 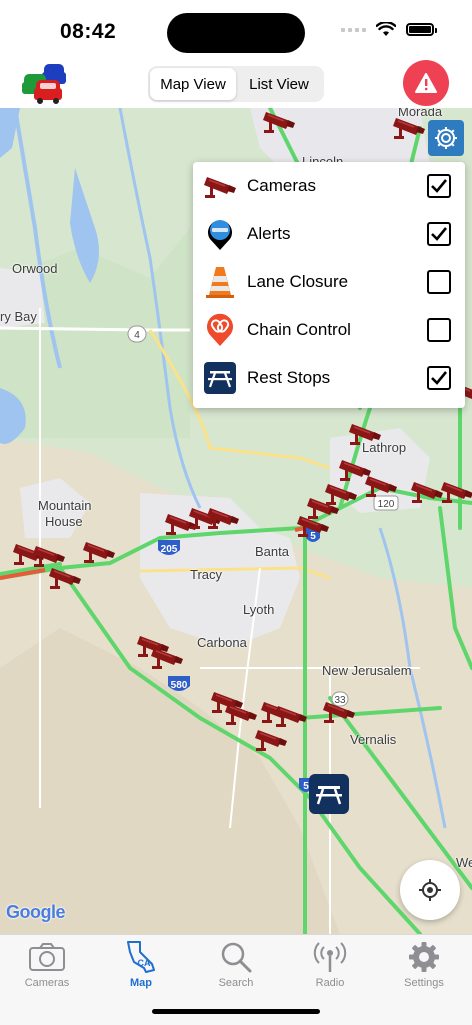 I want to click on layer-row-alerts: Alerts, so click(x=329, y=234).